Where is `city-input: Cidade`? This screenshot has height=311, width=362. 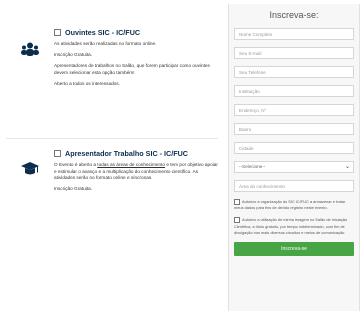 city-input: Cidade is located at coordinates (294, 148).